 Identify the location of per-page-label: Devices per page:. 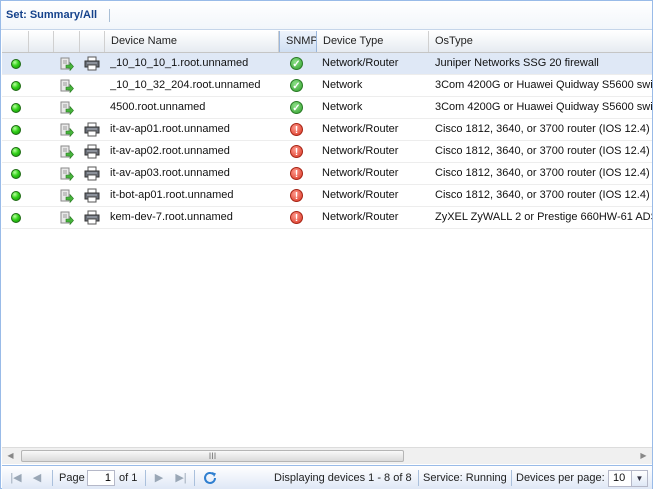
(560, 478).